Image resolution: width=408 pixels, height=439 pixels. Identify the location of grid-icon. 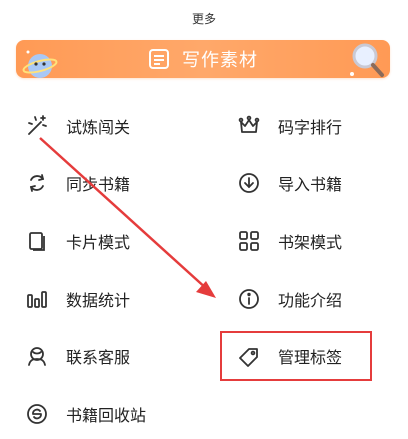
(249, 241).